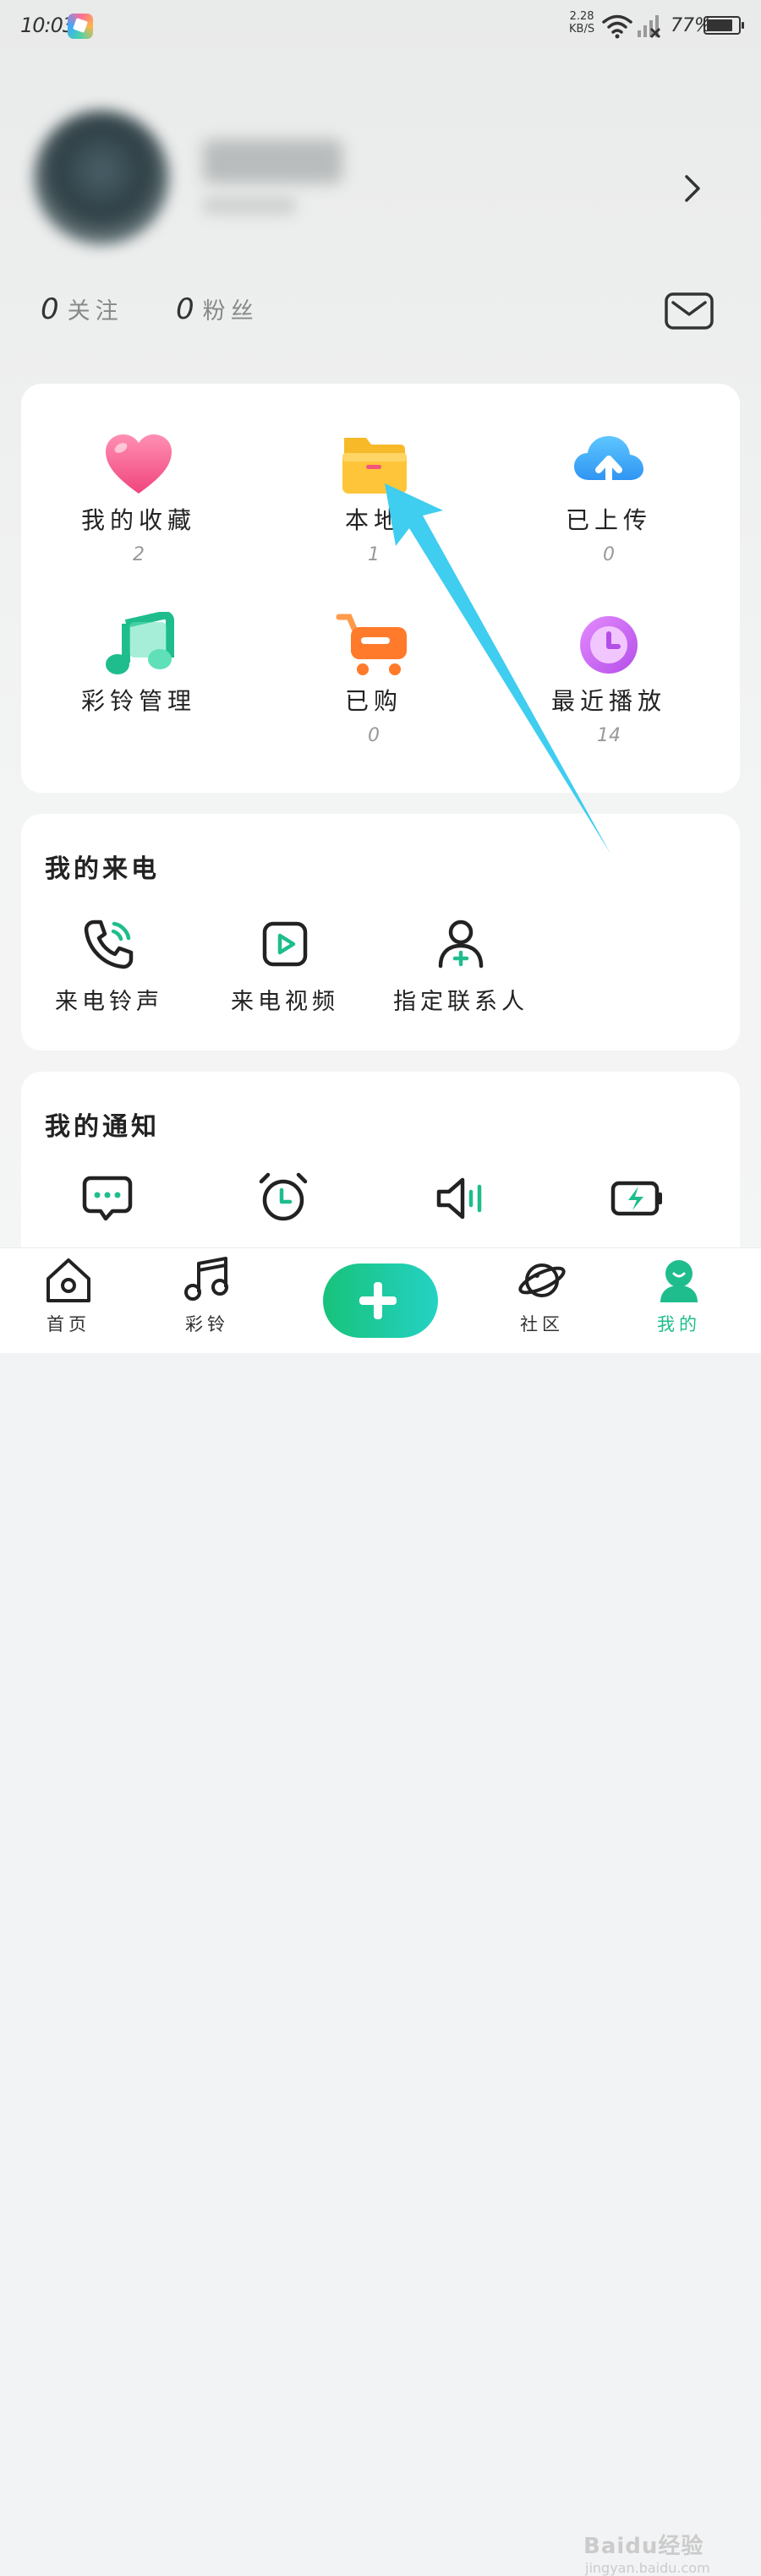 This screenshot has height=2576, width=761. Describe the element at coordinates (373, 701) in the screenshot. I see `purchased-label: 已购` at that location.